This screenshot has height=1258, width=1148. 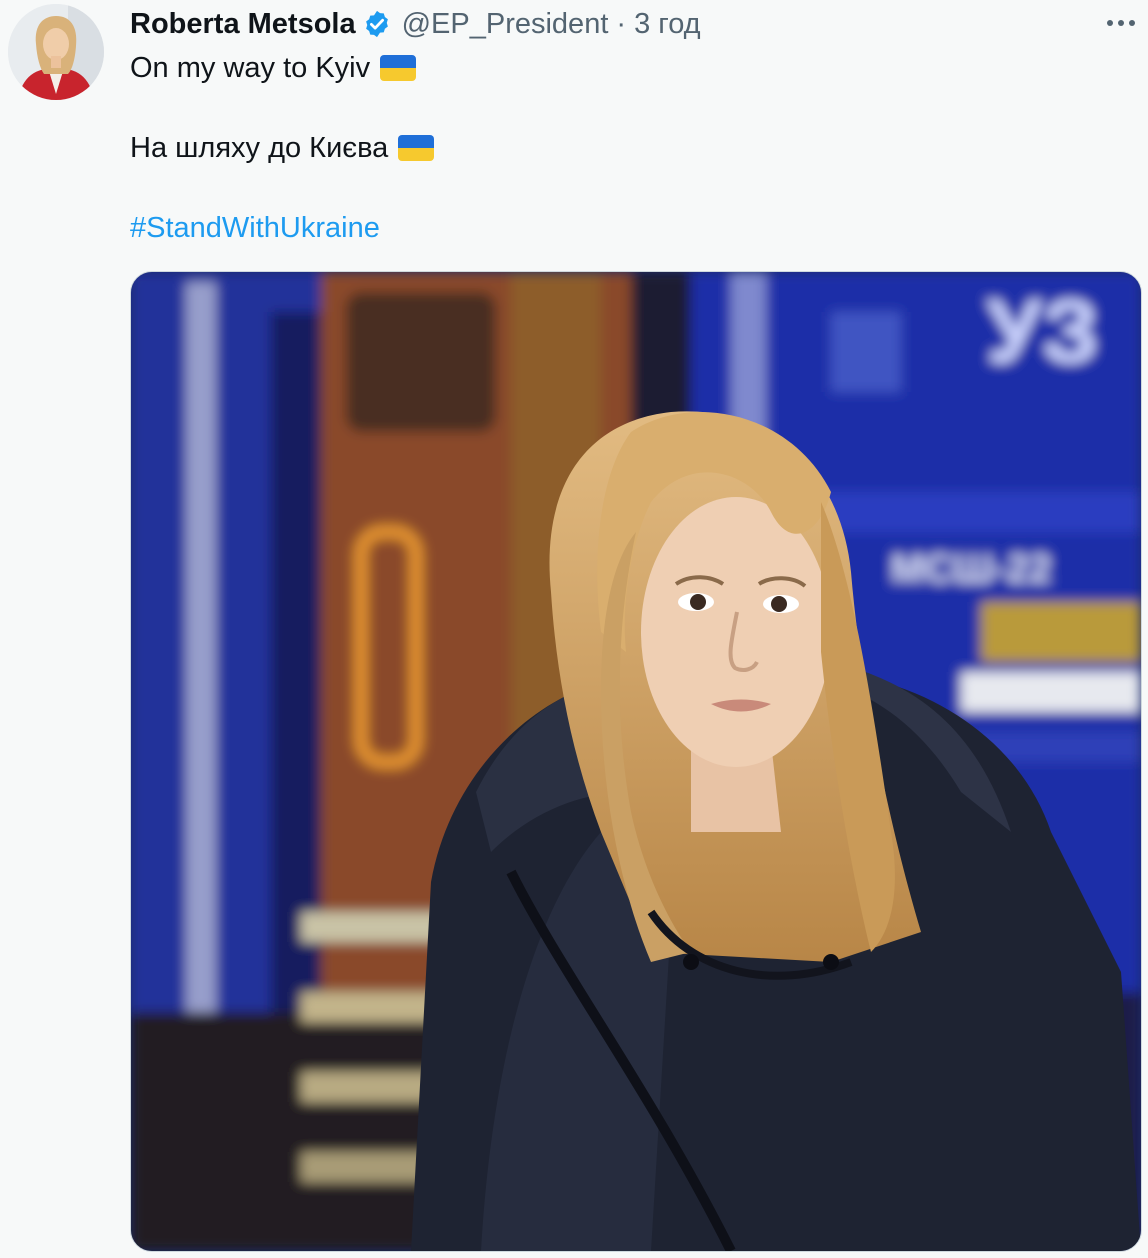 What do you see at coordinates (377, 24) in the screenshot?
I see `verified-badge-icon` at bounding box center [377, 24].